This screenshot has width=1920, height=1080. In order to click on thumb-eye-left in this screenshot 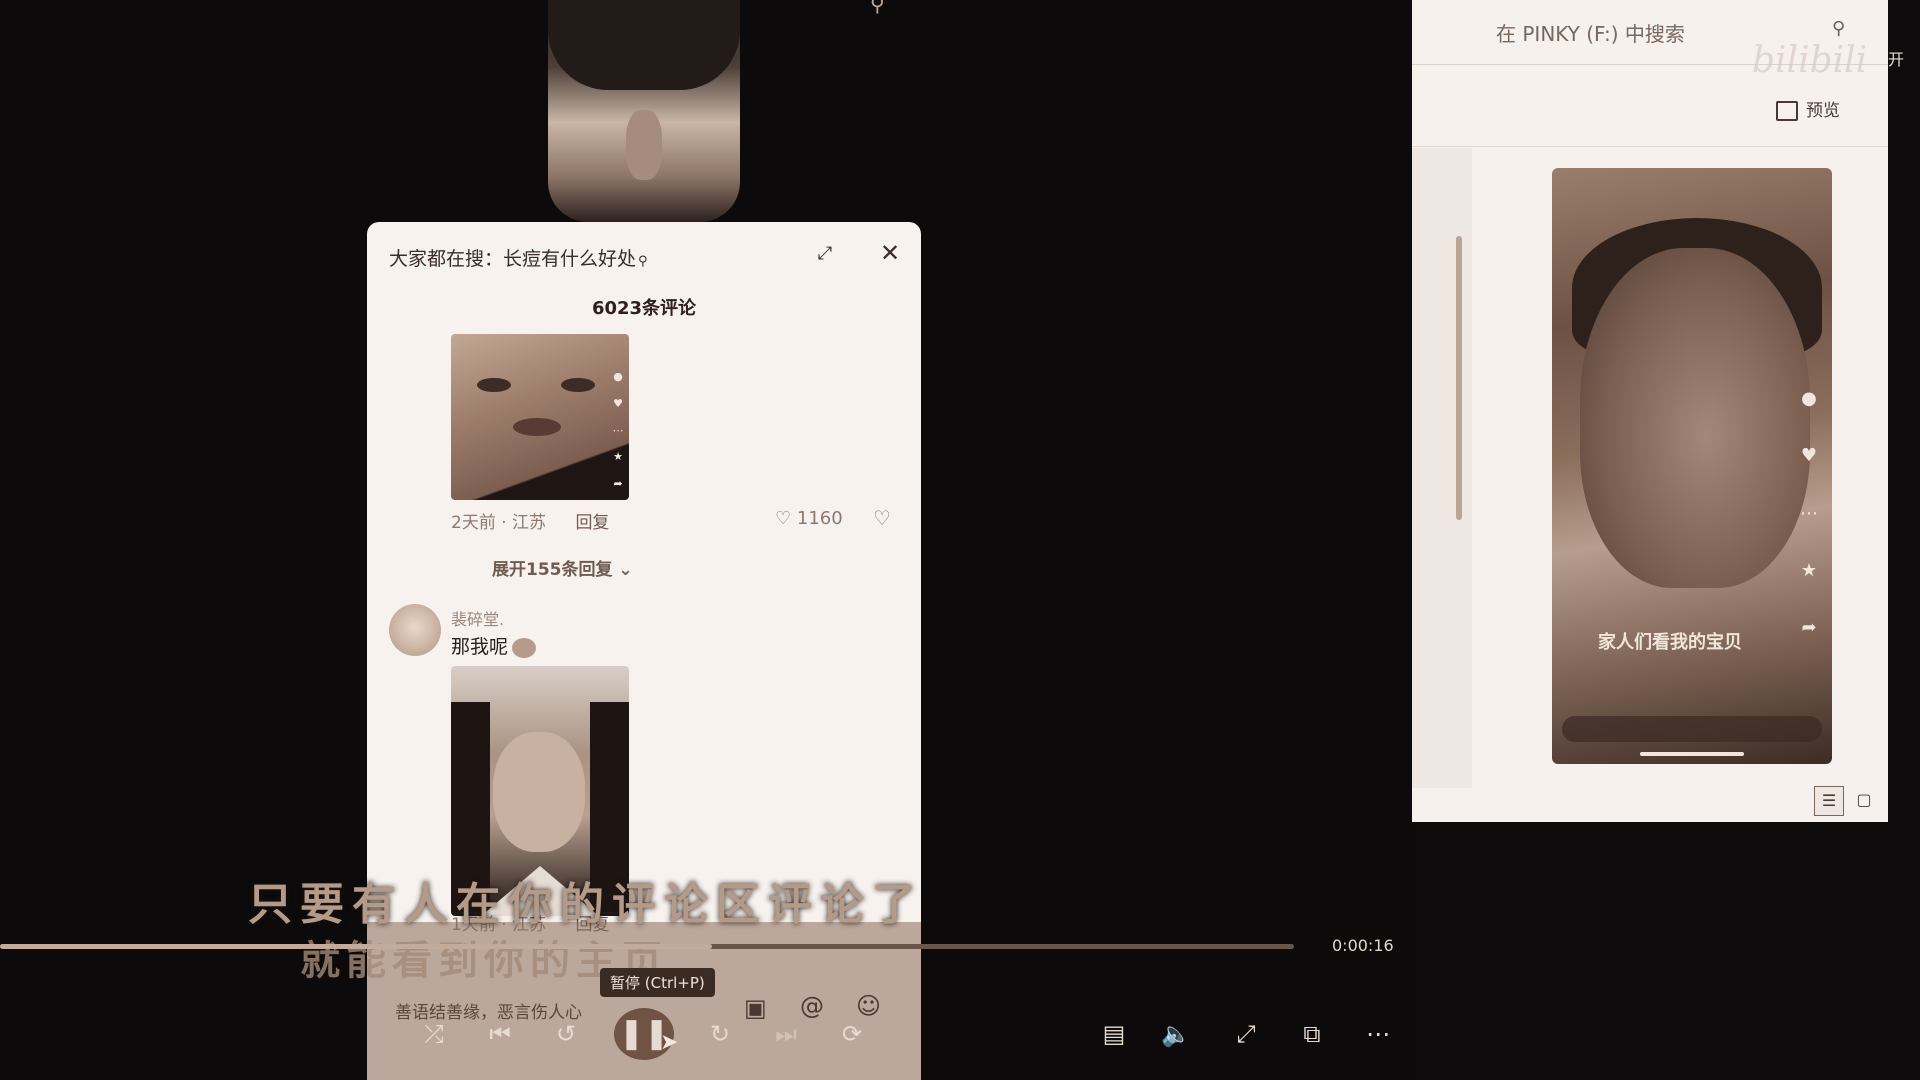, I will do `click(494, 385)`.